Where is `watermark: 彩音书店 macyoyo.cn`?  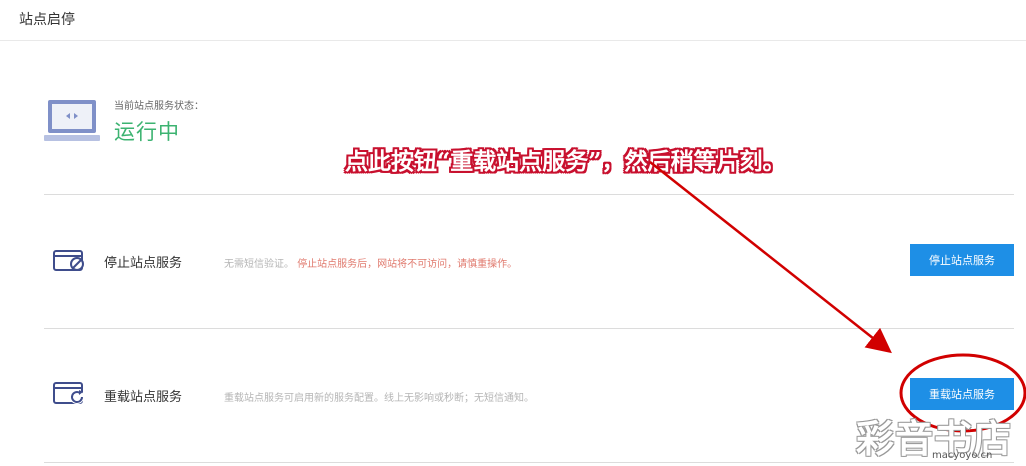
watermark: 彩音书店 macyoyo.cn is located at coordinates (941, 437).